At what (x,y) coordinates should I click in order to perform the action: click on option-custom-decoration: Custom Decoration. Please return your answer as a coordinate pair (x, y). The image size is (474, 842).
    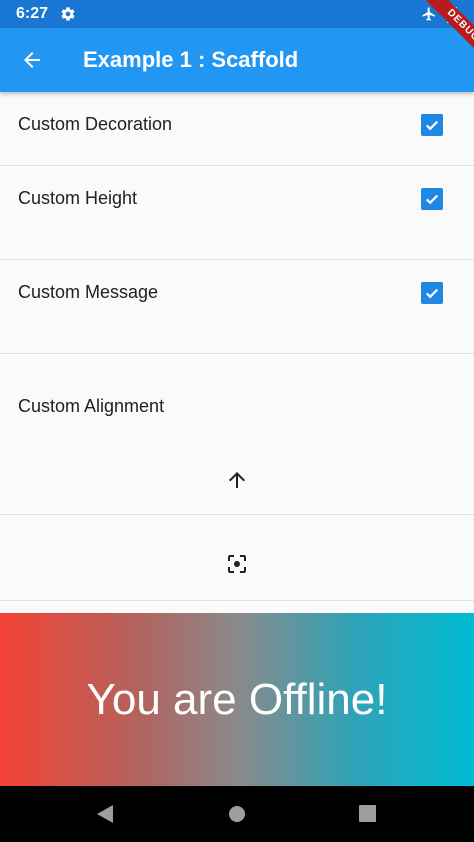
    Looking at the image, I should click on (237, 129).